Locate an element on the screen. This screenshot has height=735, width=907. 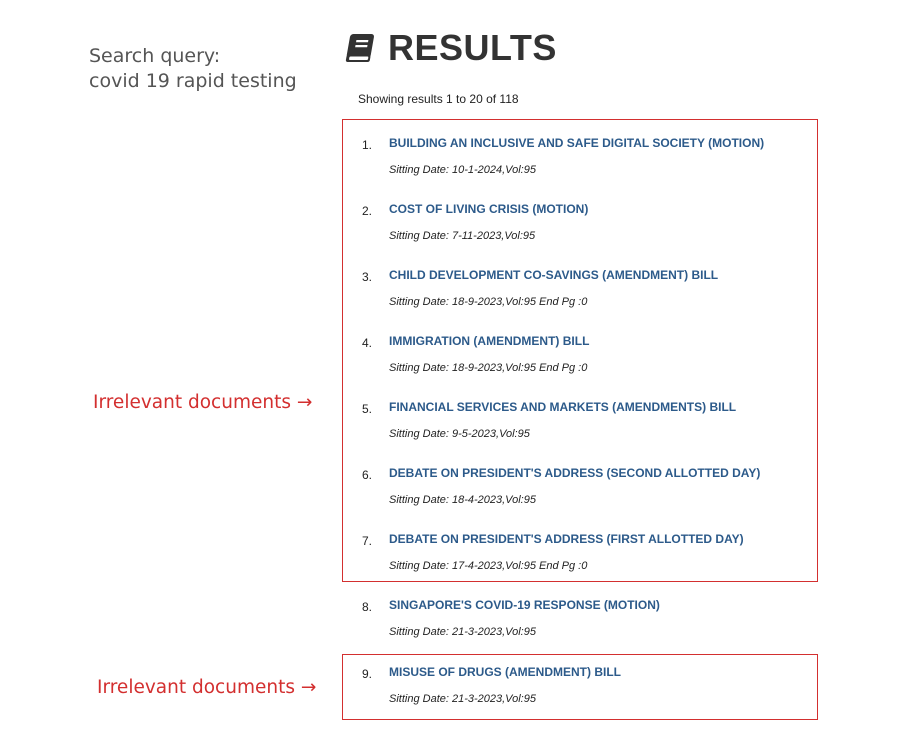
result-number: 8. is located at coordinates (367, 607).